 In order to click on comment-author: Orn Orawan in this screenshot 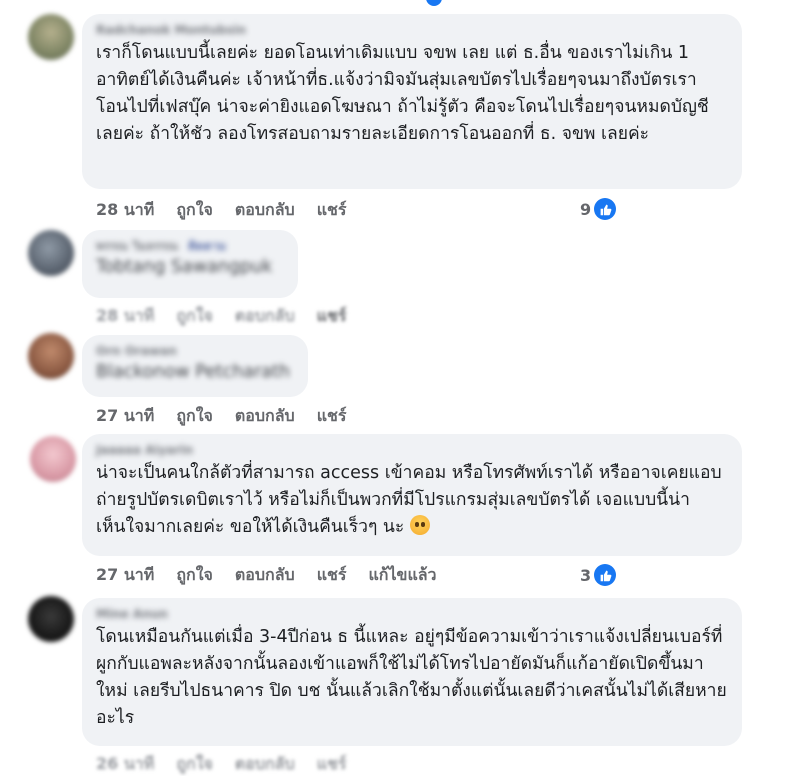, I will do `click(195, 351)`.